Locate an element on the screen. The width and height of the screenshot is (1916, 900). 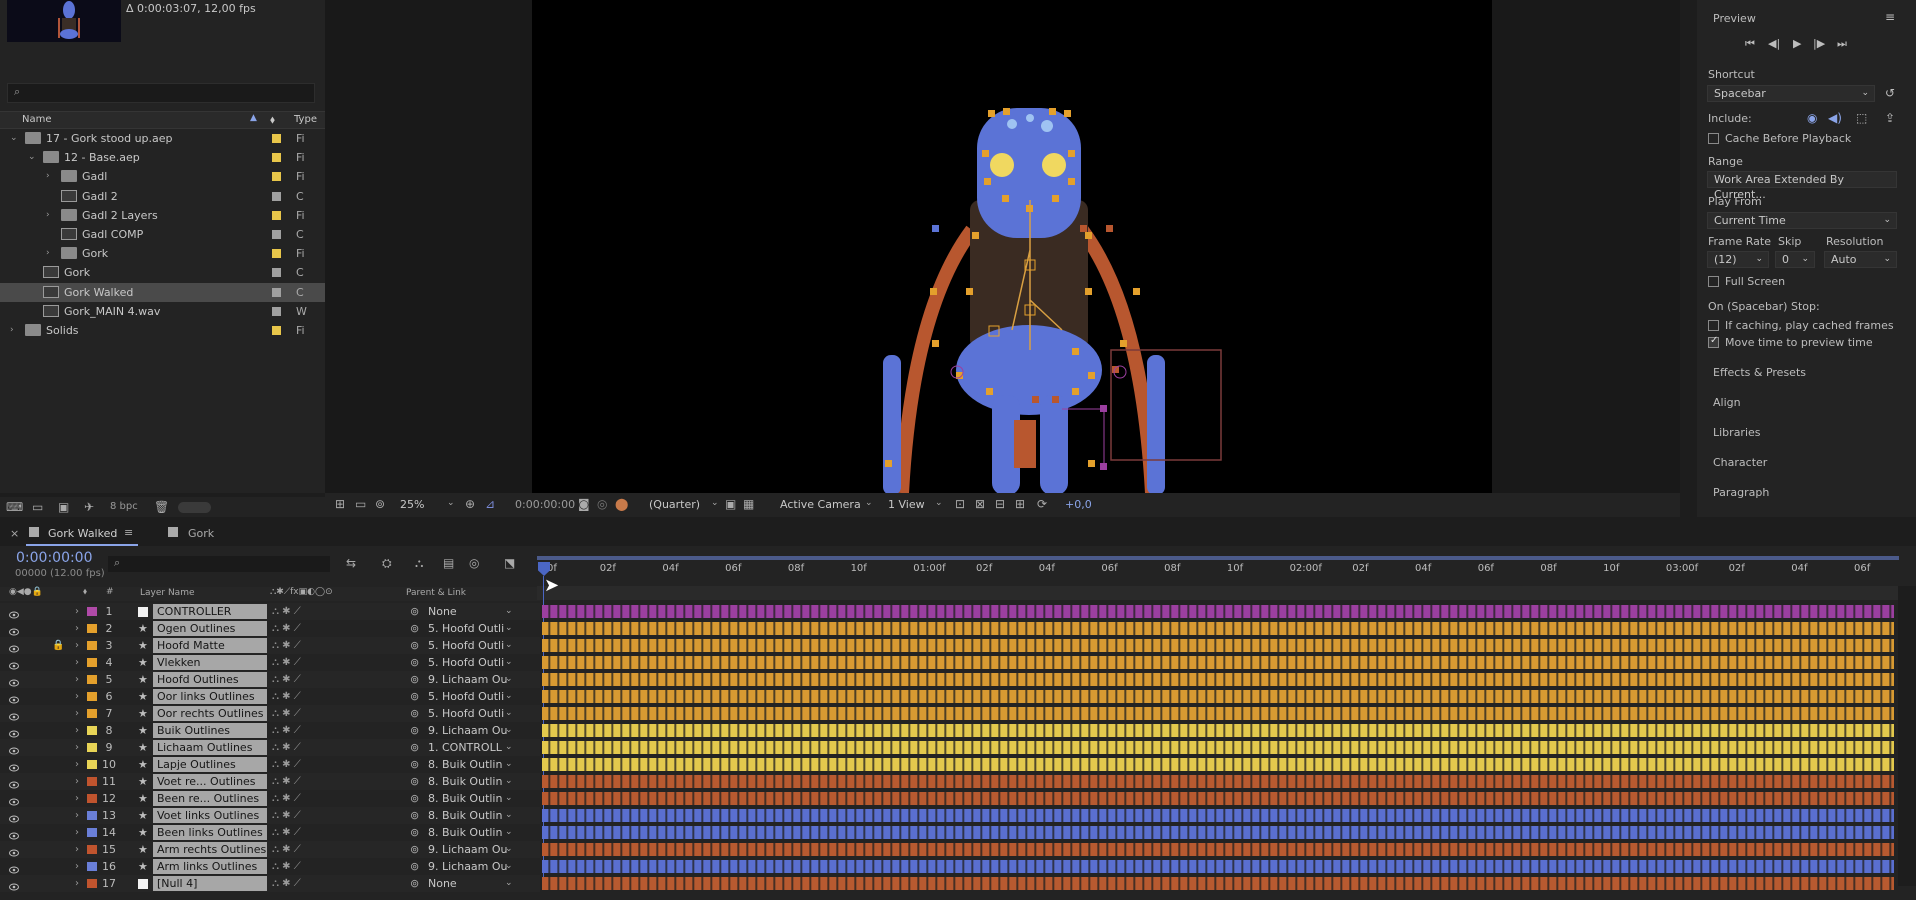
work-area-bar is located at coordinates (1218, 558).